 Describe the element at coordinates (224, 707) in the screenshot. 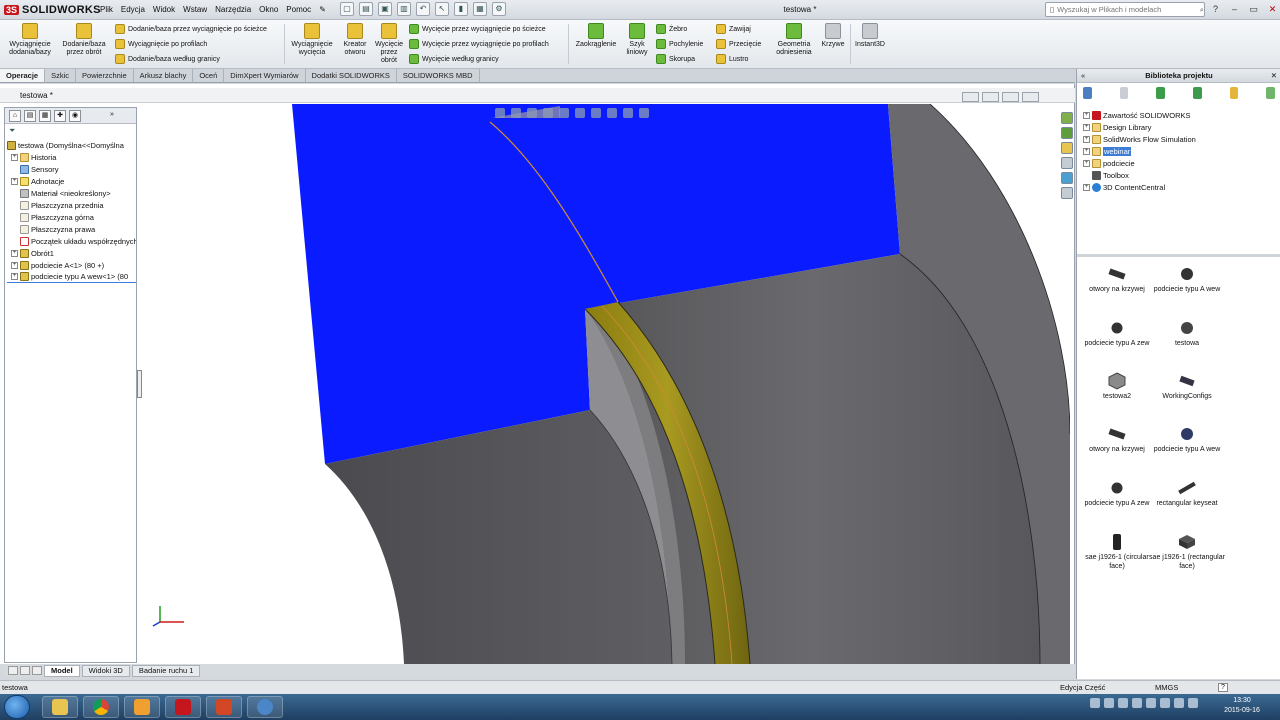

I see `taskbar-powerpoint` at that location.